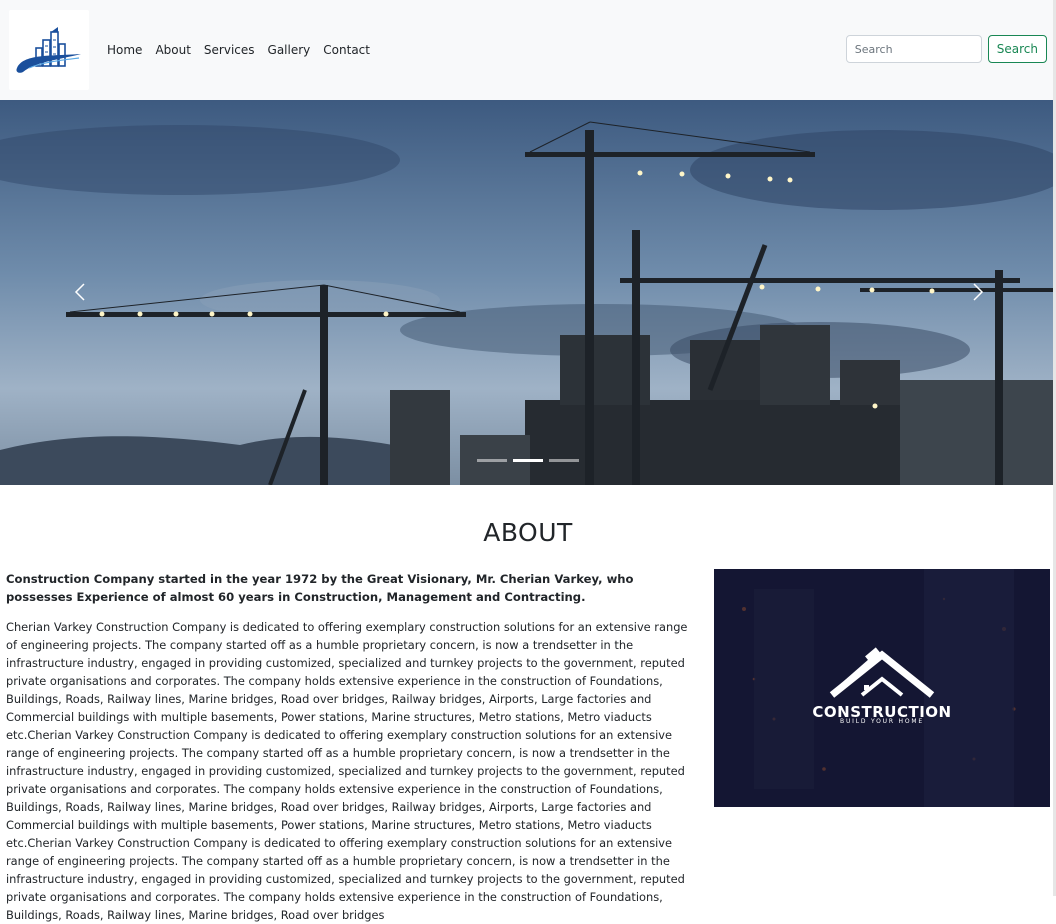  What do you see at coordinates (1017, 49) in the screenshot?
I see `search-button: Search` at bounding box center [1017, 49].